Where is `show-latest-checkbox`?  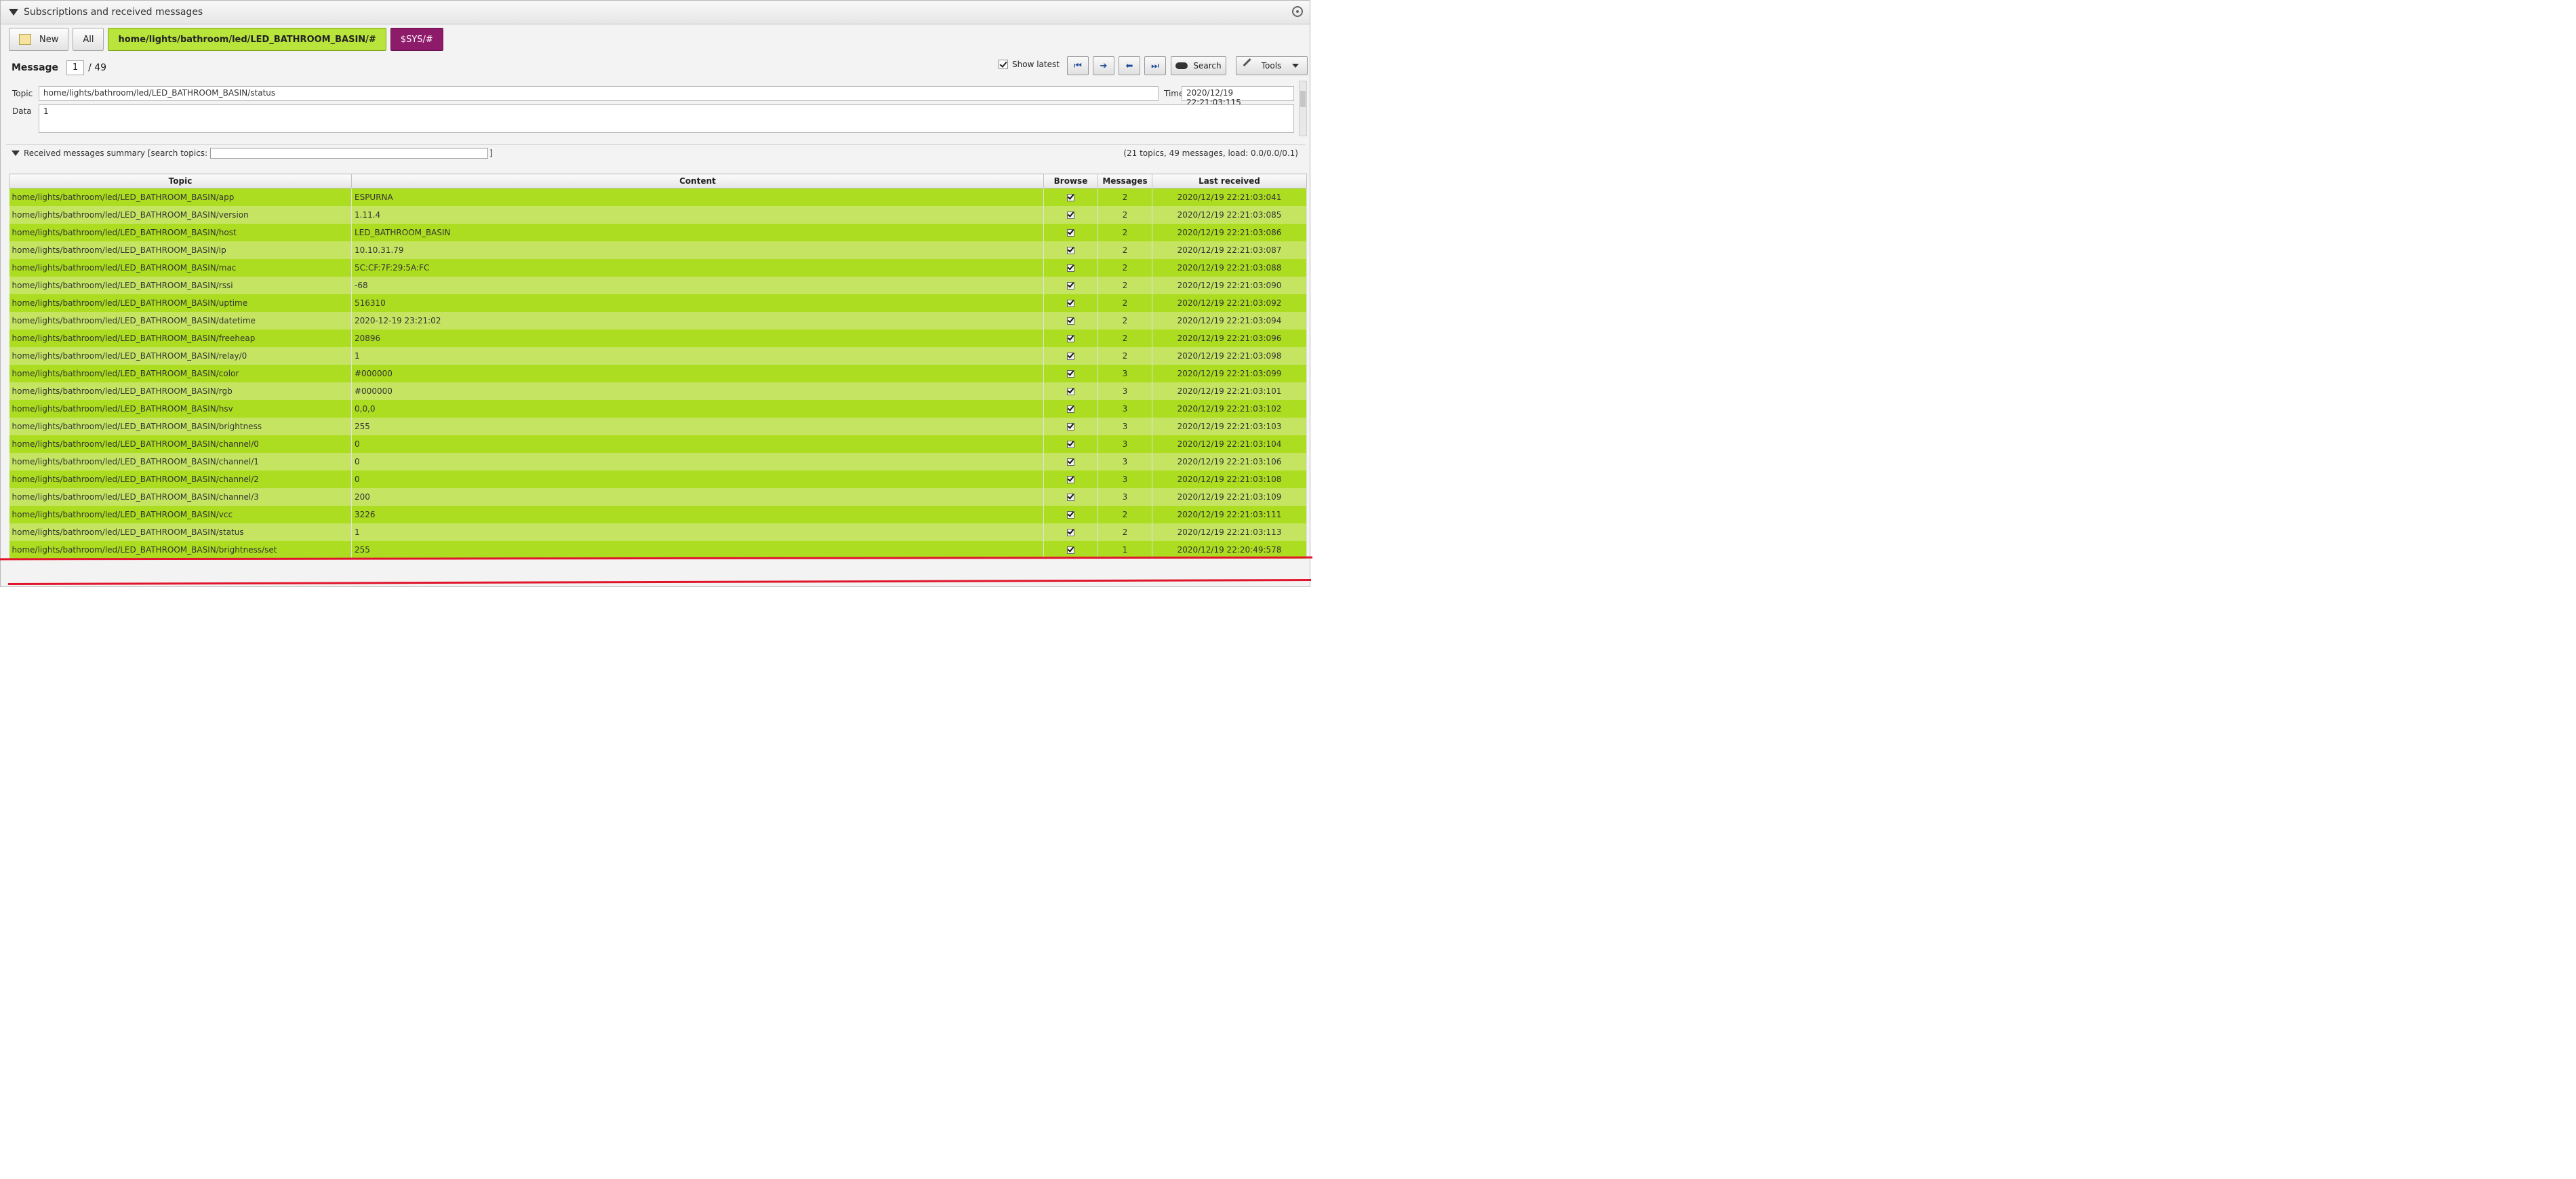 show-latest-checkbox is located at coordinates (1003, 64).